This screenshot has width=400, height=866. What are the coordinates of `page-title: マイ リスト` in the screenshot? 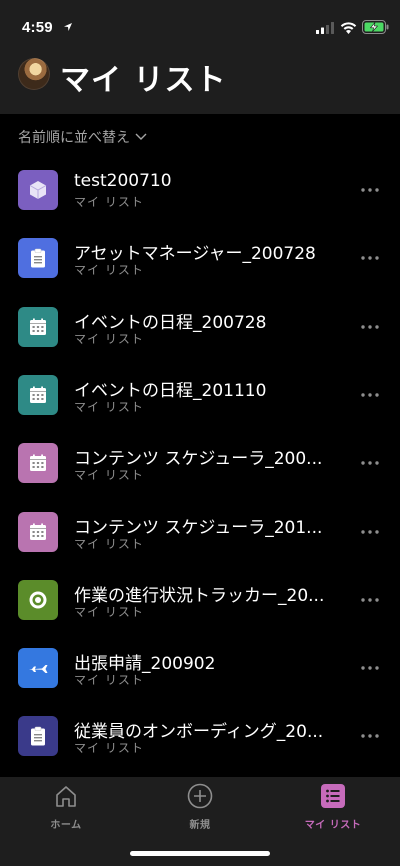 It's located at (143, 80).